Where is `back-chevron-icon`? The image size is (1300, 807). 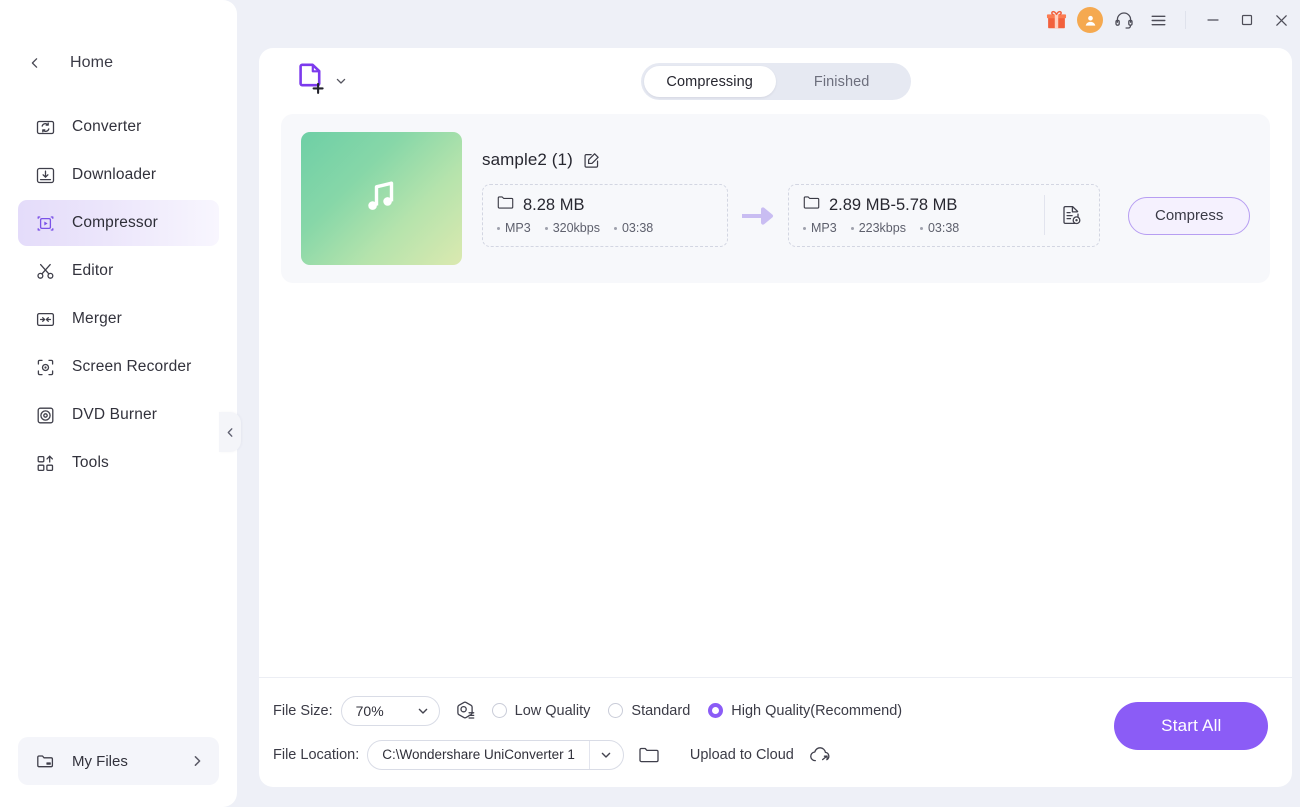 back-chevron-icon is located at coordinates (35, 63).